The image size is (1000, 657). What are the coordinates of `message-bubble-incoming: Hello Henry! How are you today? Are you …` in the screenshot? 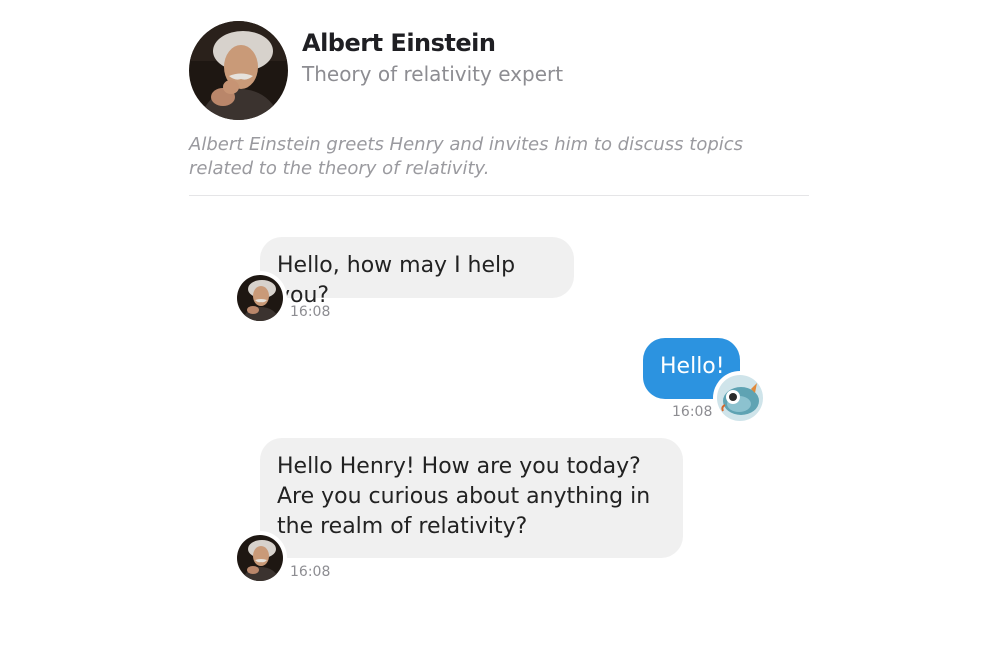 It's located at (471, 498).